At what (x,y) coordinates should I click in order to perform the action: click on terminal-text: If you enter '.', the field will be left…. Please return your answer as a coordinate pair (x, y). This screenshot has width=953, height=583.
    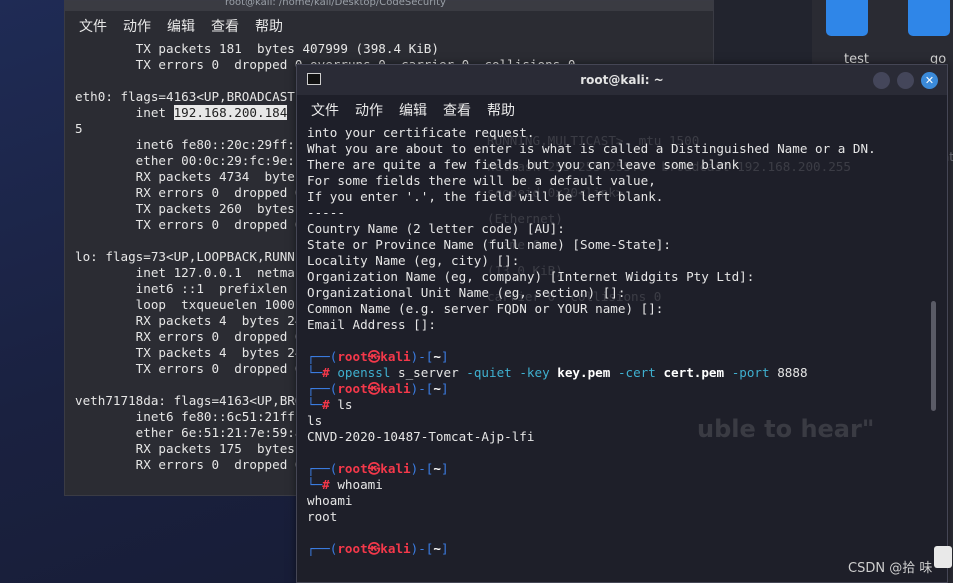
    Looking at the image, I should click on (485, 196).